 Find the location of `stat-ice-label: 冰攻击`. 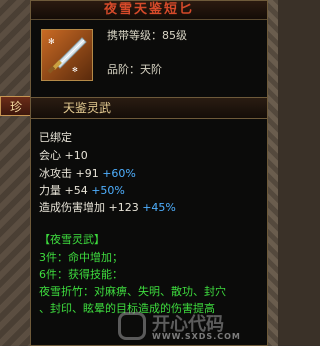

stat-ice-label: 冰攻击 is located at coordinates (55, 173).